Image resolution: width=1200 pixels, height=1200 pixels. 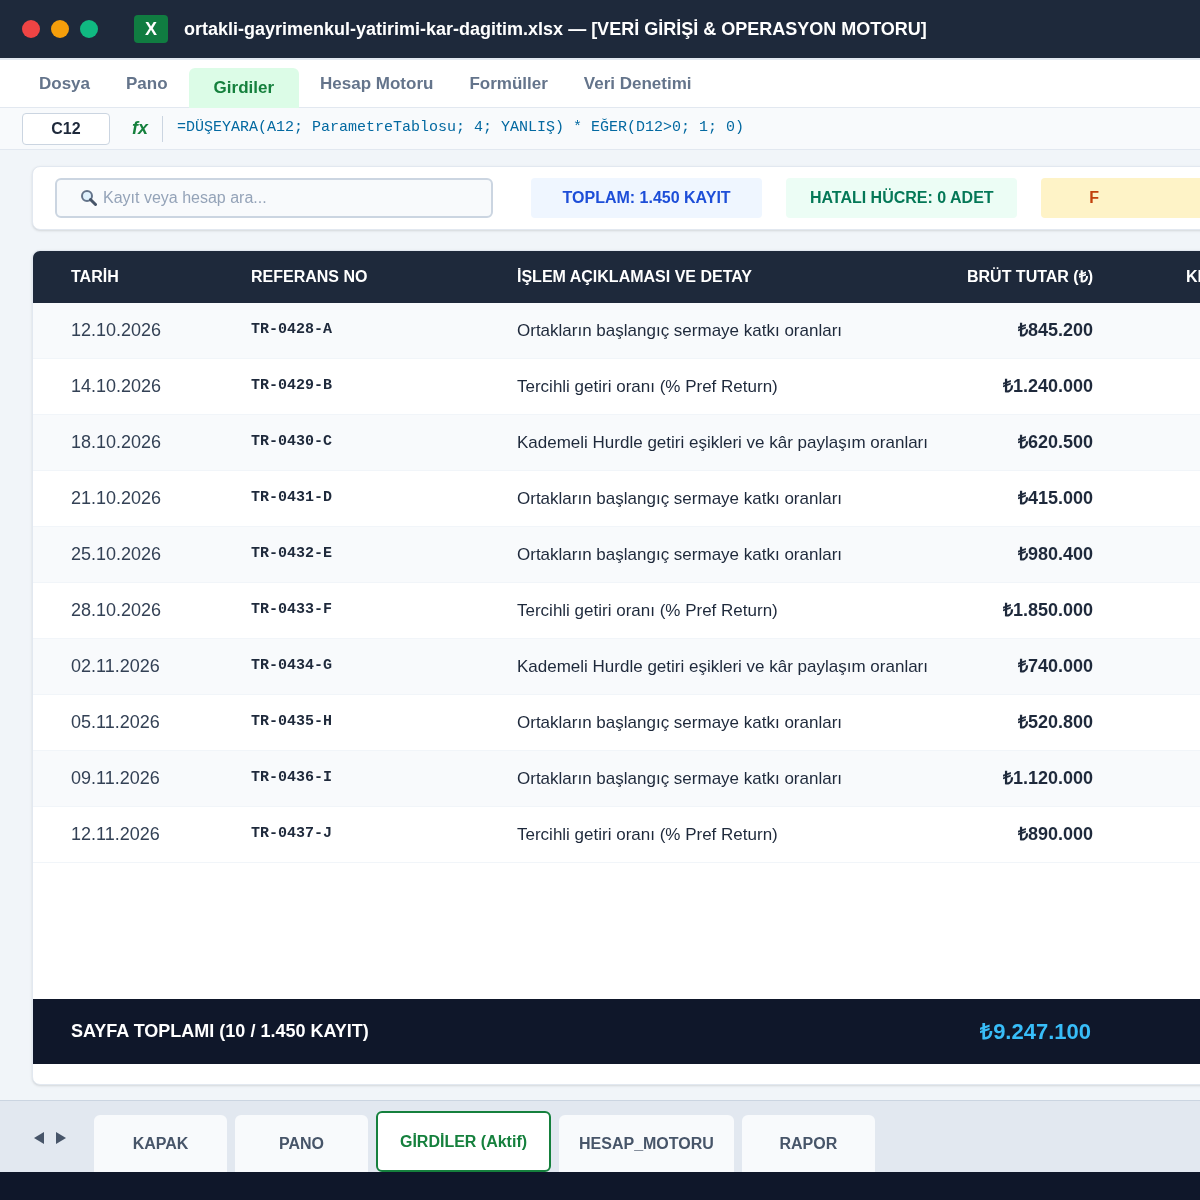 I want to click on status-badge: TOPLAM: 1.450 KAYIT, so click(x=647, y=198).